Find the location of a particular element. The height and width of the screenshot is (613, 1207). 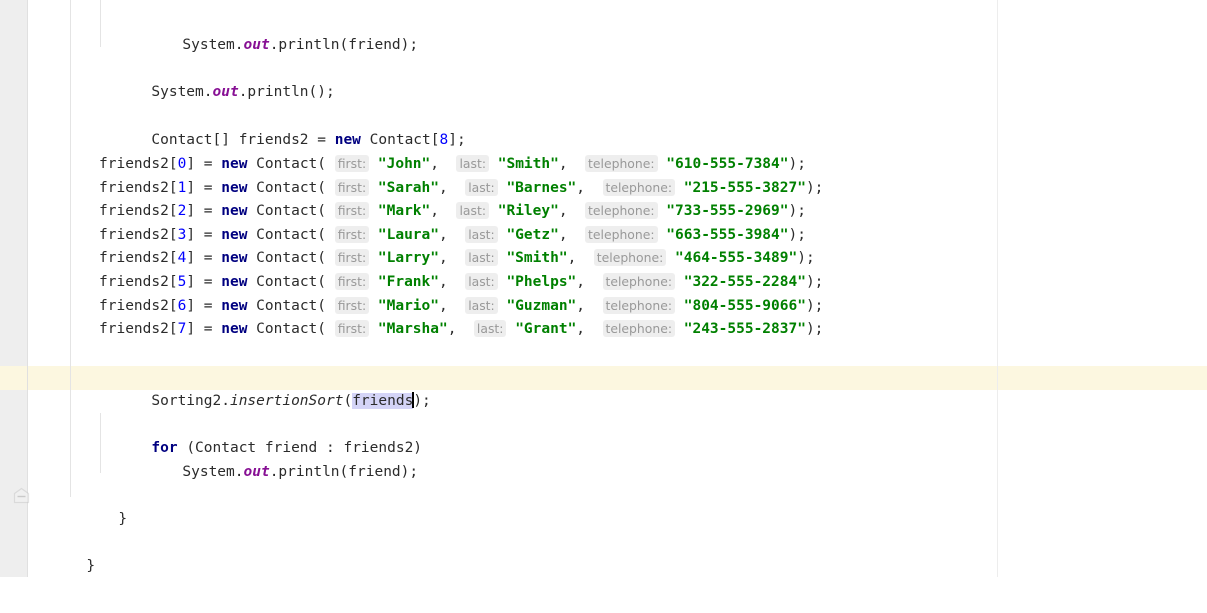

println-call: .println(); is located at coordinates (286, 91).